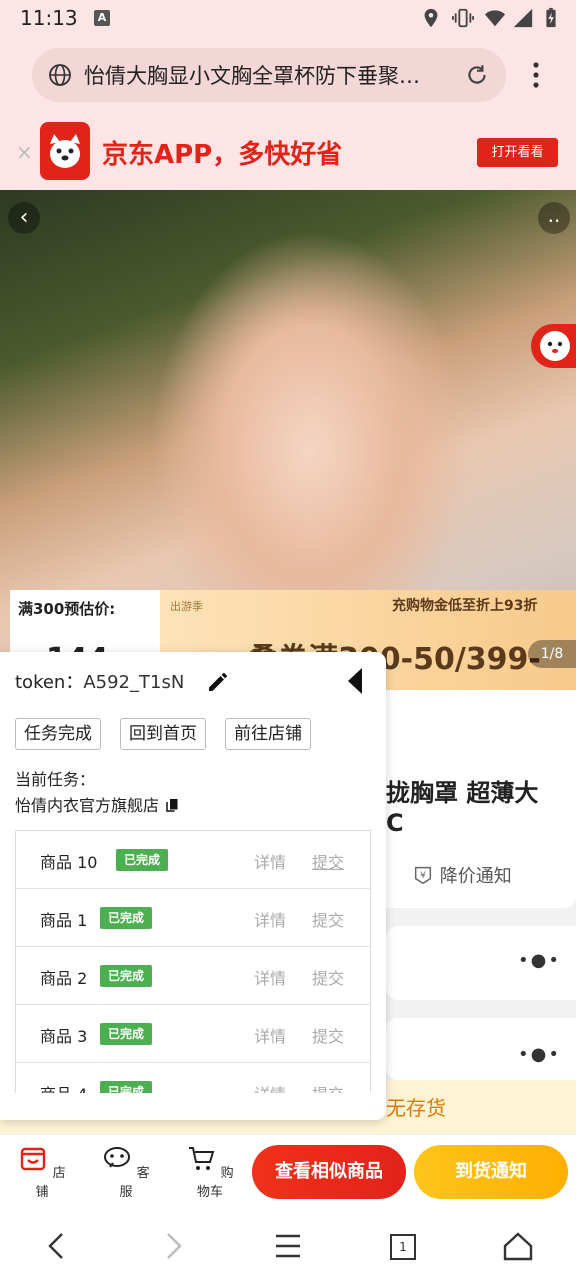  What do you see at coordinates (465, 606) in the screenshot?
I see `promo-subtitle: 充购物金低至折上93折` at bounding box center [465, 606].